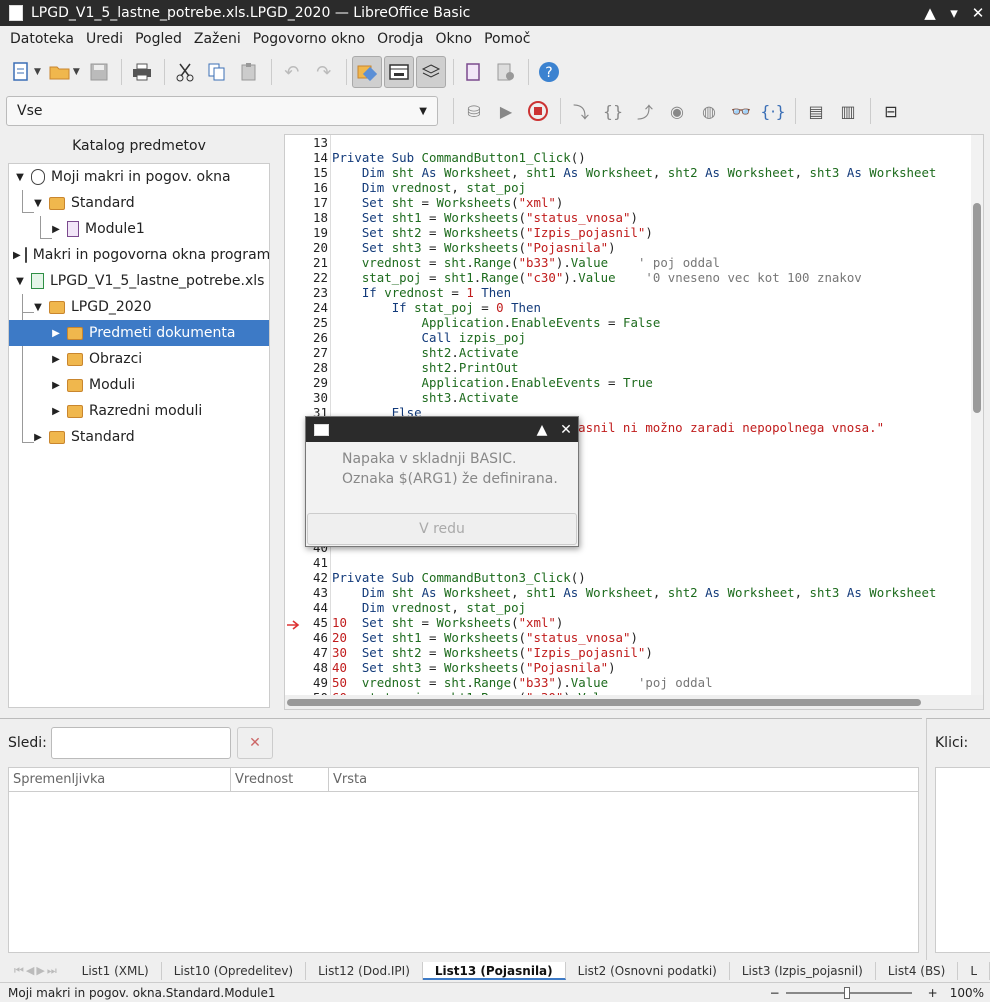 This screenshot has height=1002, width=990. Describe the element at coordinates (99, 72) in the screenshot. I see `save-icon` at that location.